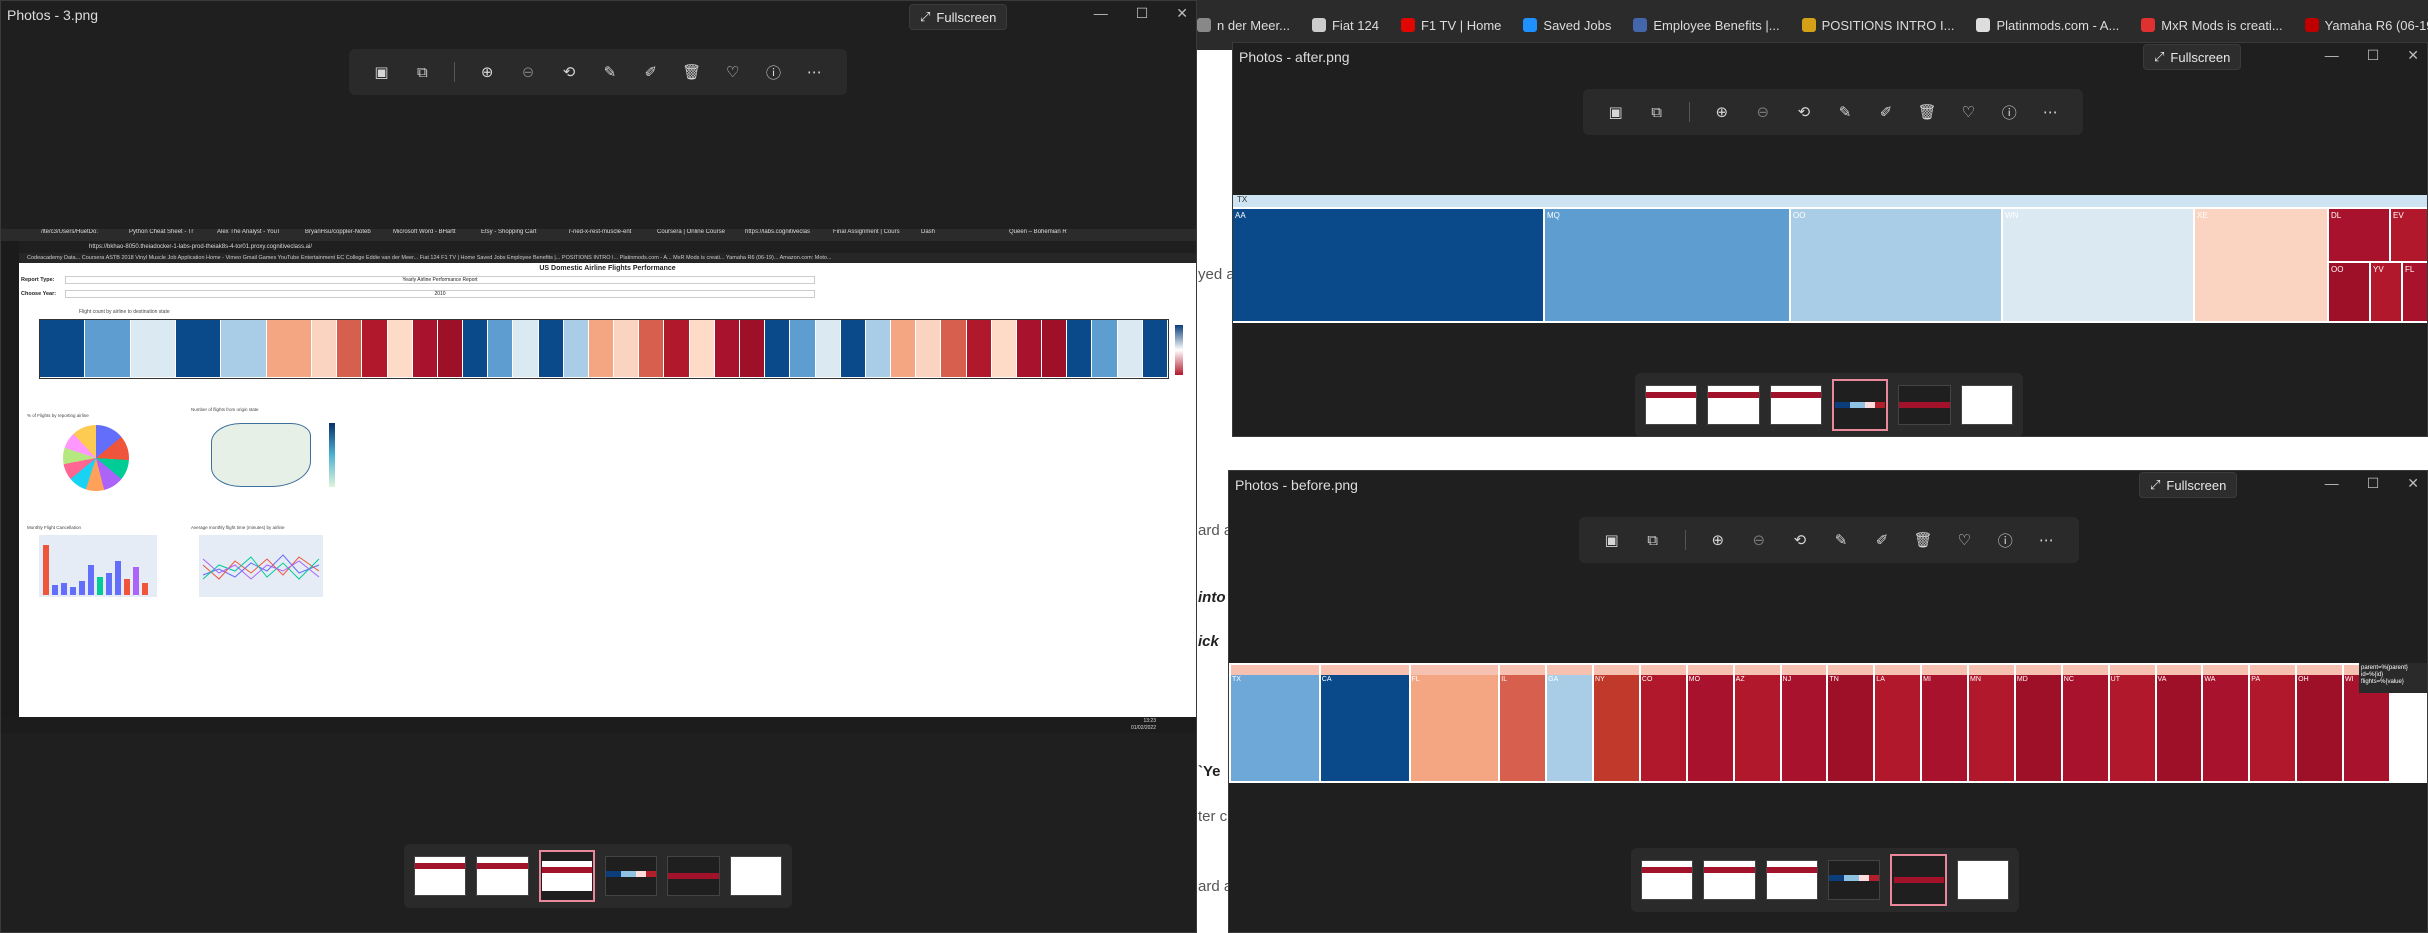  What do you see at coordinates (2409, 235) in the screenshot?
I see `treemap-cell: EV` at bounding box center [2409, 235].